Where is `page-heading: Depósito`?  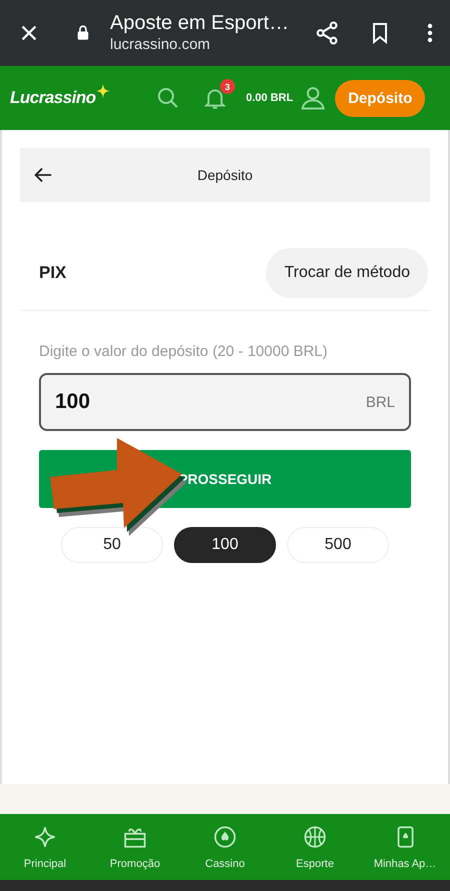 page-heading: Depósito is located at coordinates (225, 175).